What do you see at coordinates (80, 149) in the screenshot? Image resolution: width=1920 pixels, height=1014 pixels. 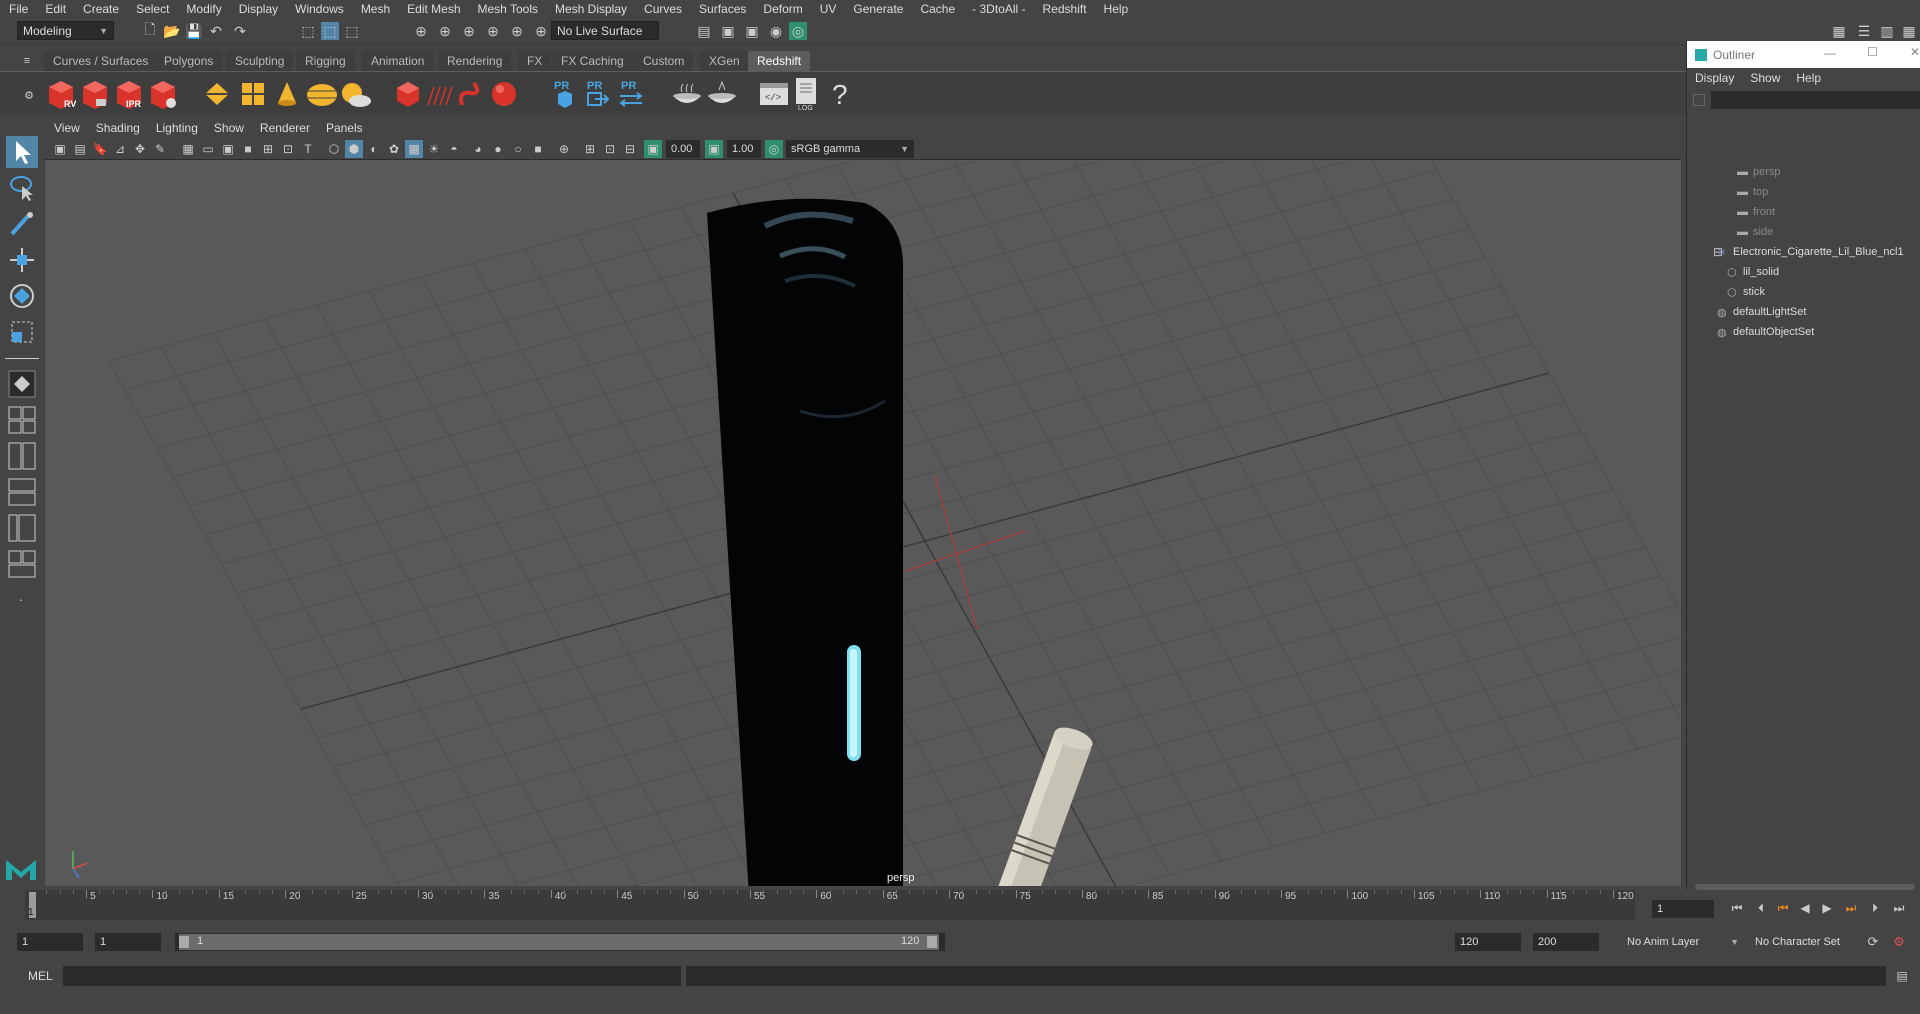 I see `camera-attributes-icon: ▤` at bounding box center [80, 149].